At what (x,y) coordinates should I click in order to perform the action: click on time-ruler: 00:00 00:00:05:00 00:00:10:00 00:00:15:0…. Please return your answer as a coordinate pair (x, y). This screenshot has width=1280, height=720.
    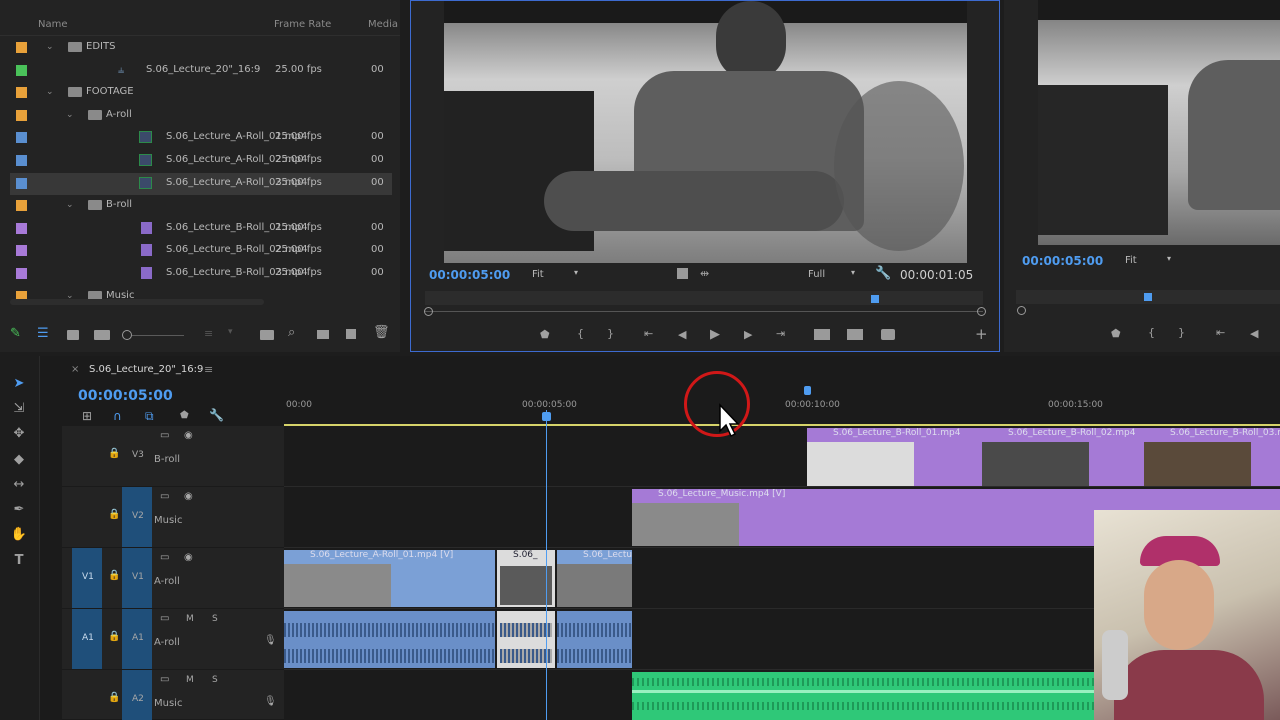
    Looking at the image, I should click on (782, 406).